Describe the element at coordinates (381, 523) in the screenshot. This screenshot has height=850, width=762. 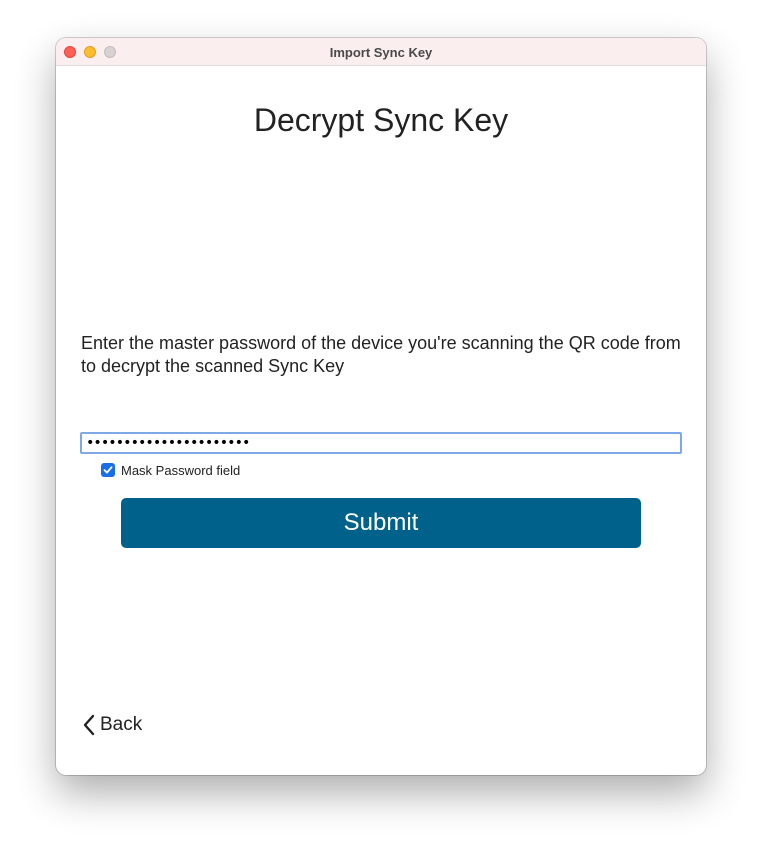
I see `submit-button: Submit` at that location.